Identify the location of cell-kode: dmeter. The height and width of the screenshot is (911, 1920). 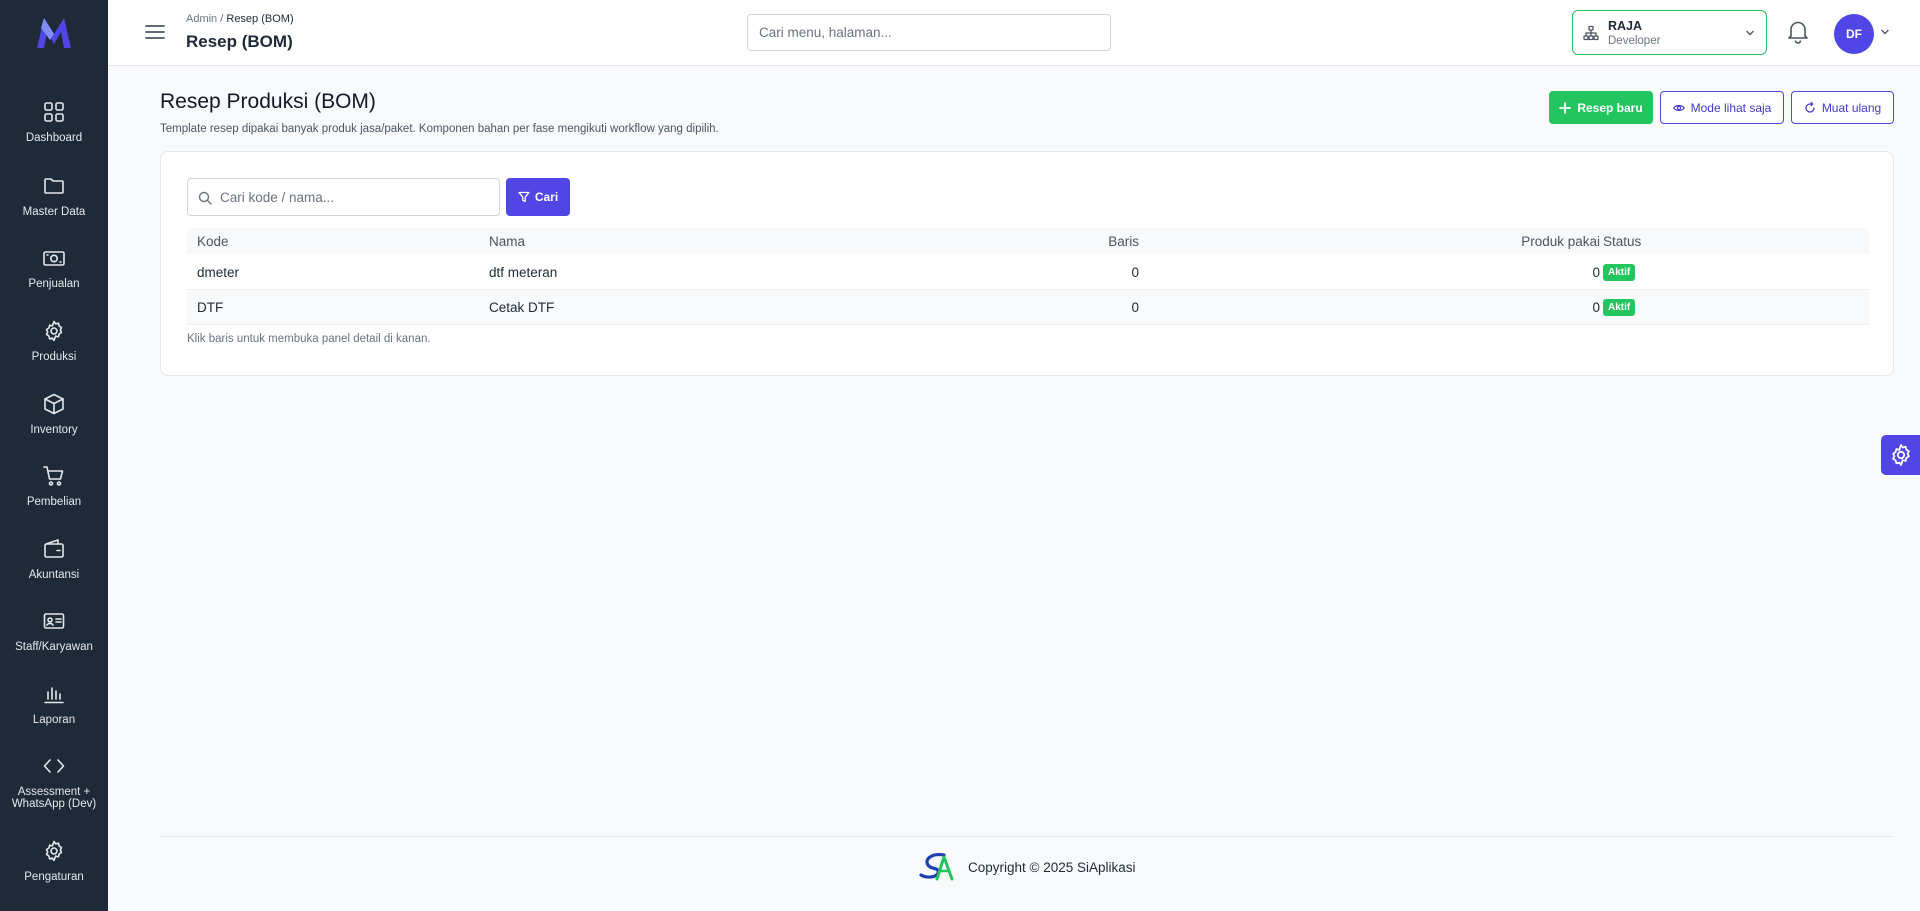
(218, 272).